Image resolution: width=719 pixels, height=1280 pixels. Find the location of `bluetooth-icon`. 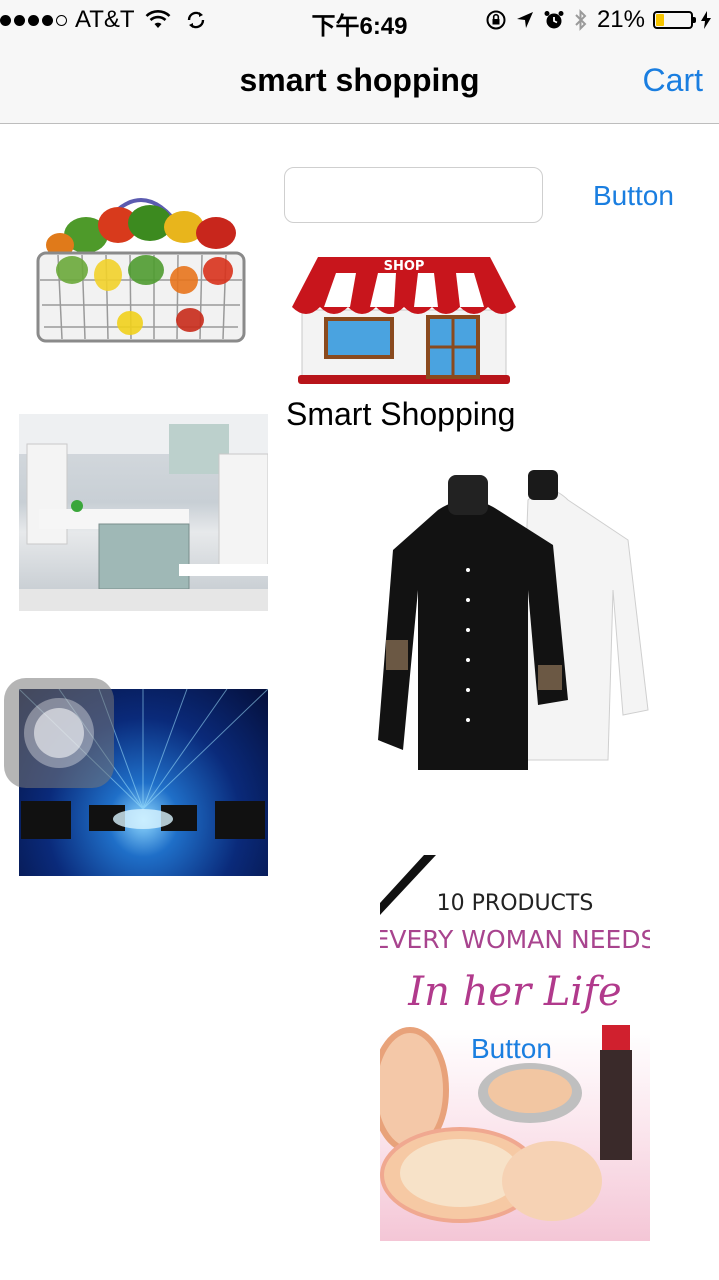

bluetooth-icon is located at coordinates (581, 20).